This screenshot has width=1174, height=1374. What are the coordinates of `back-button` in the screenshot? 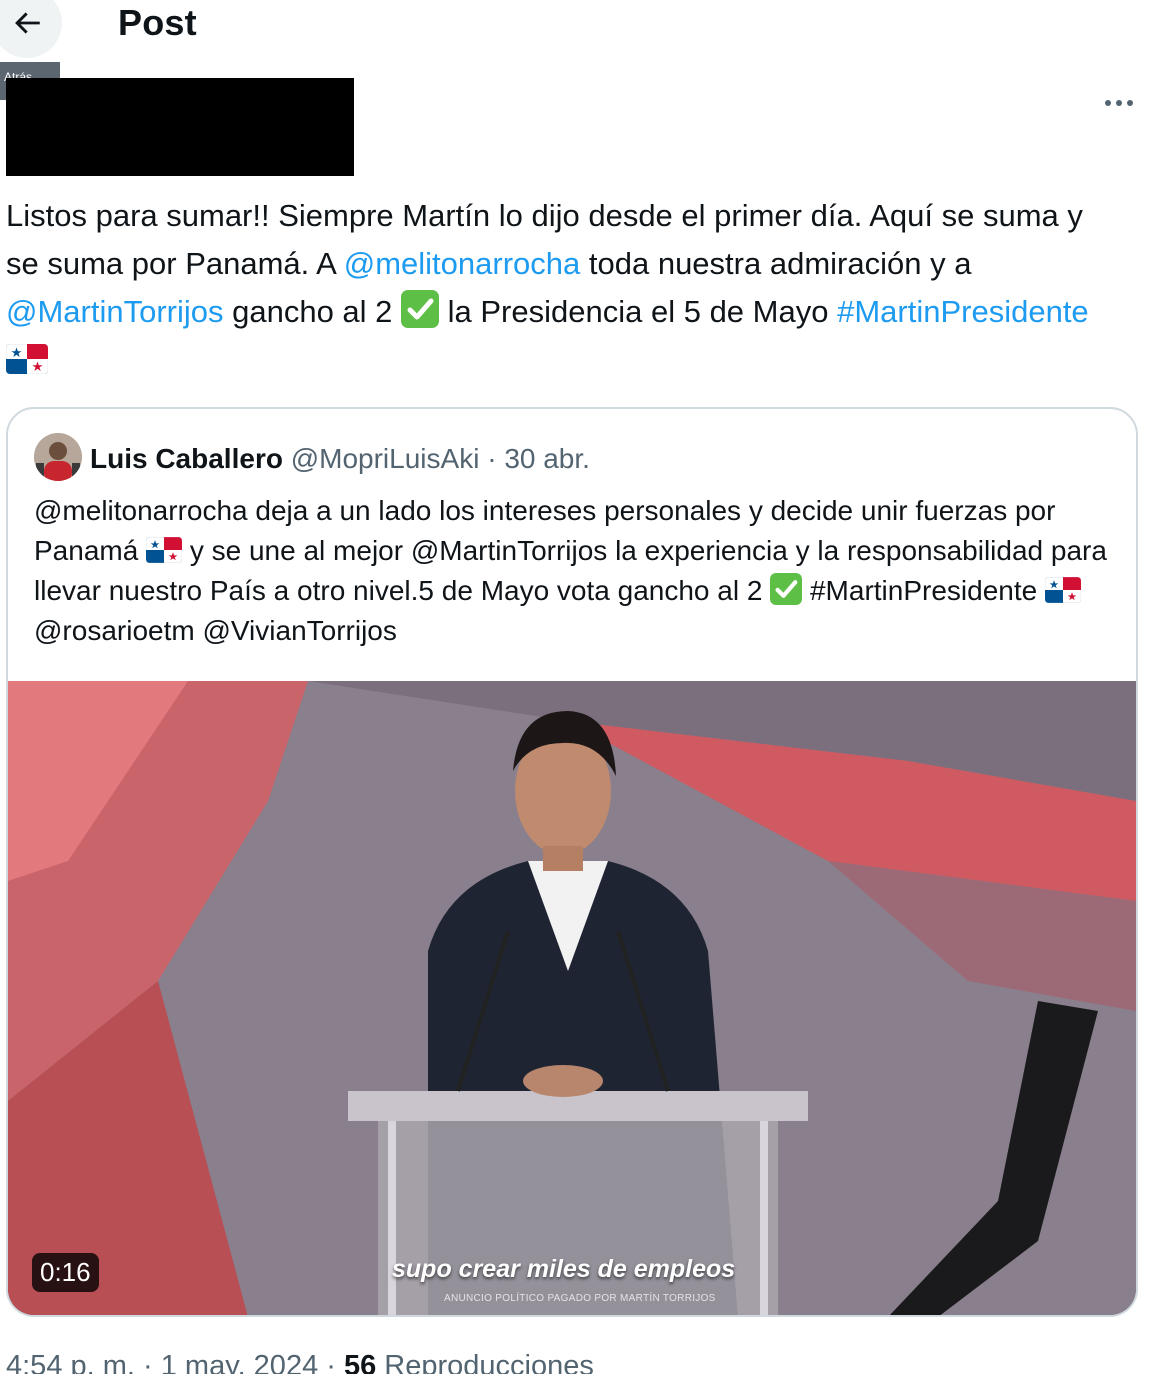 It's located at (31, 29).